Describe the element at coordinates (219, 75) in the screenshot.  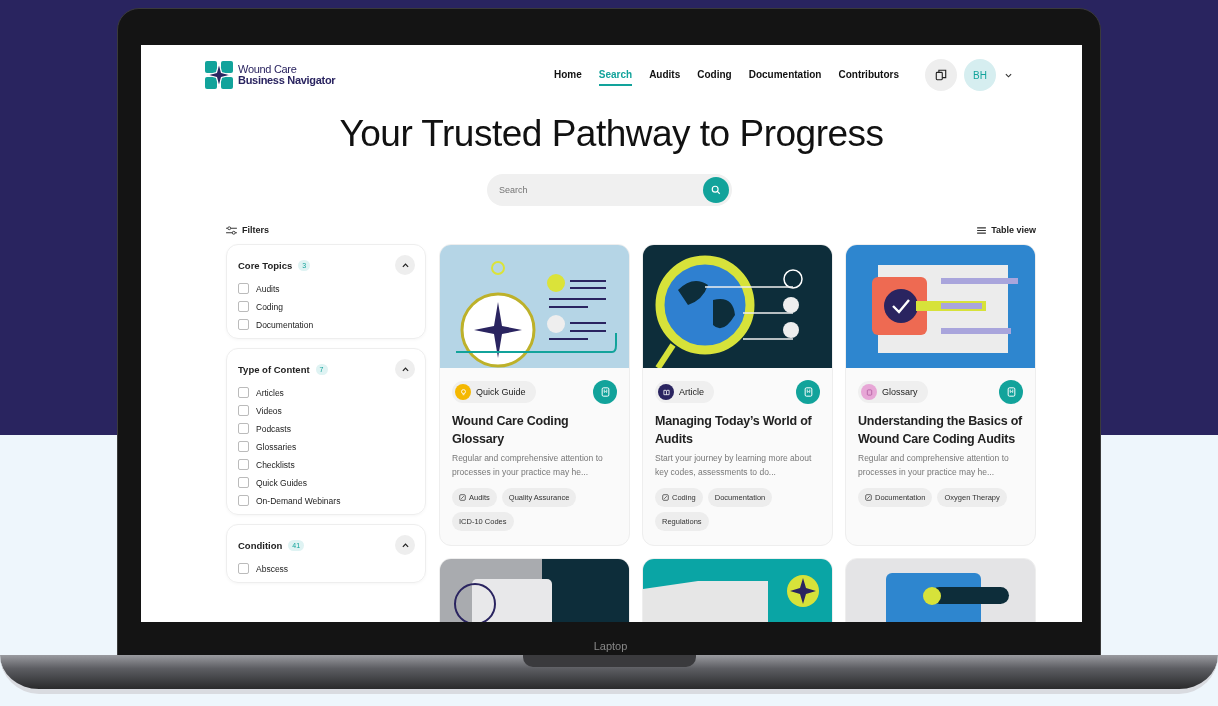
I see `logo-icon` at that location.